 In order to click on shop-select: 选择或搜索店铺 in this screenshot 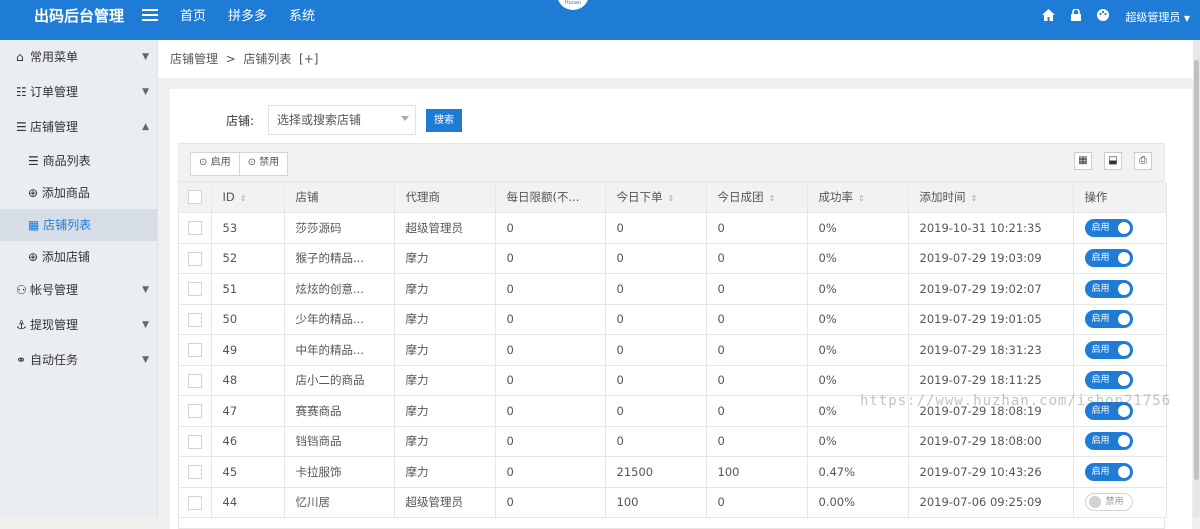, I will do `click(342, 120)`.